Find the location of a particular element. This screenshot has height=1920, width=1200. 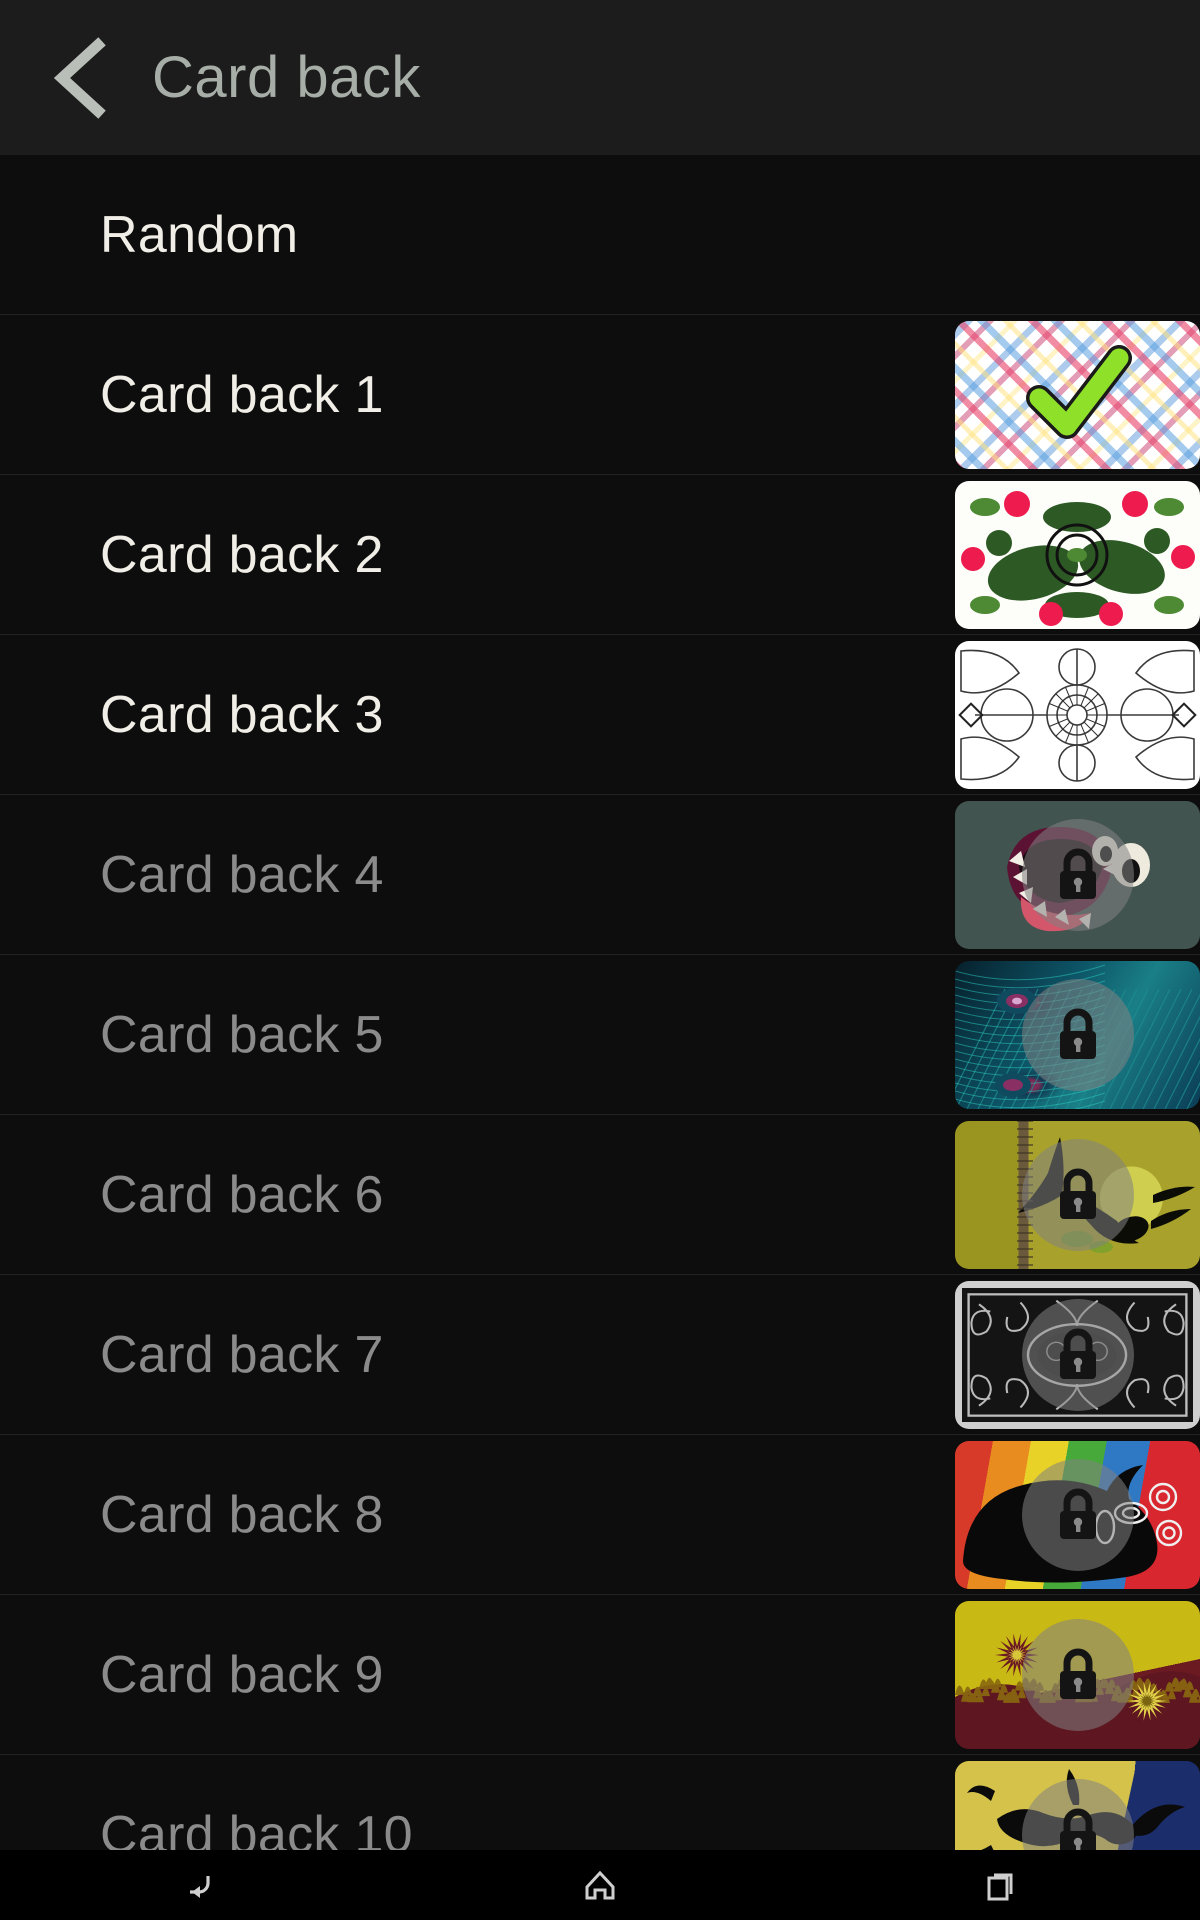

list-item-label: Card back 1 is located at coordinates (242, 394).